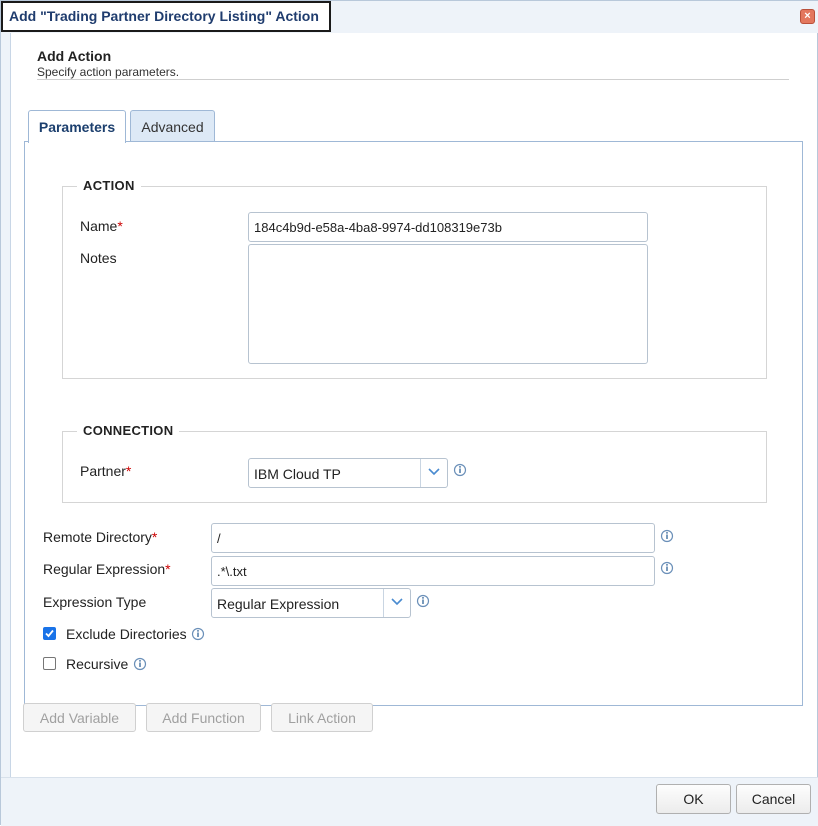  Describe the element at coordinates (79, 717) in the screenshot. I see `add-variable-button: Add Variable` at that location.